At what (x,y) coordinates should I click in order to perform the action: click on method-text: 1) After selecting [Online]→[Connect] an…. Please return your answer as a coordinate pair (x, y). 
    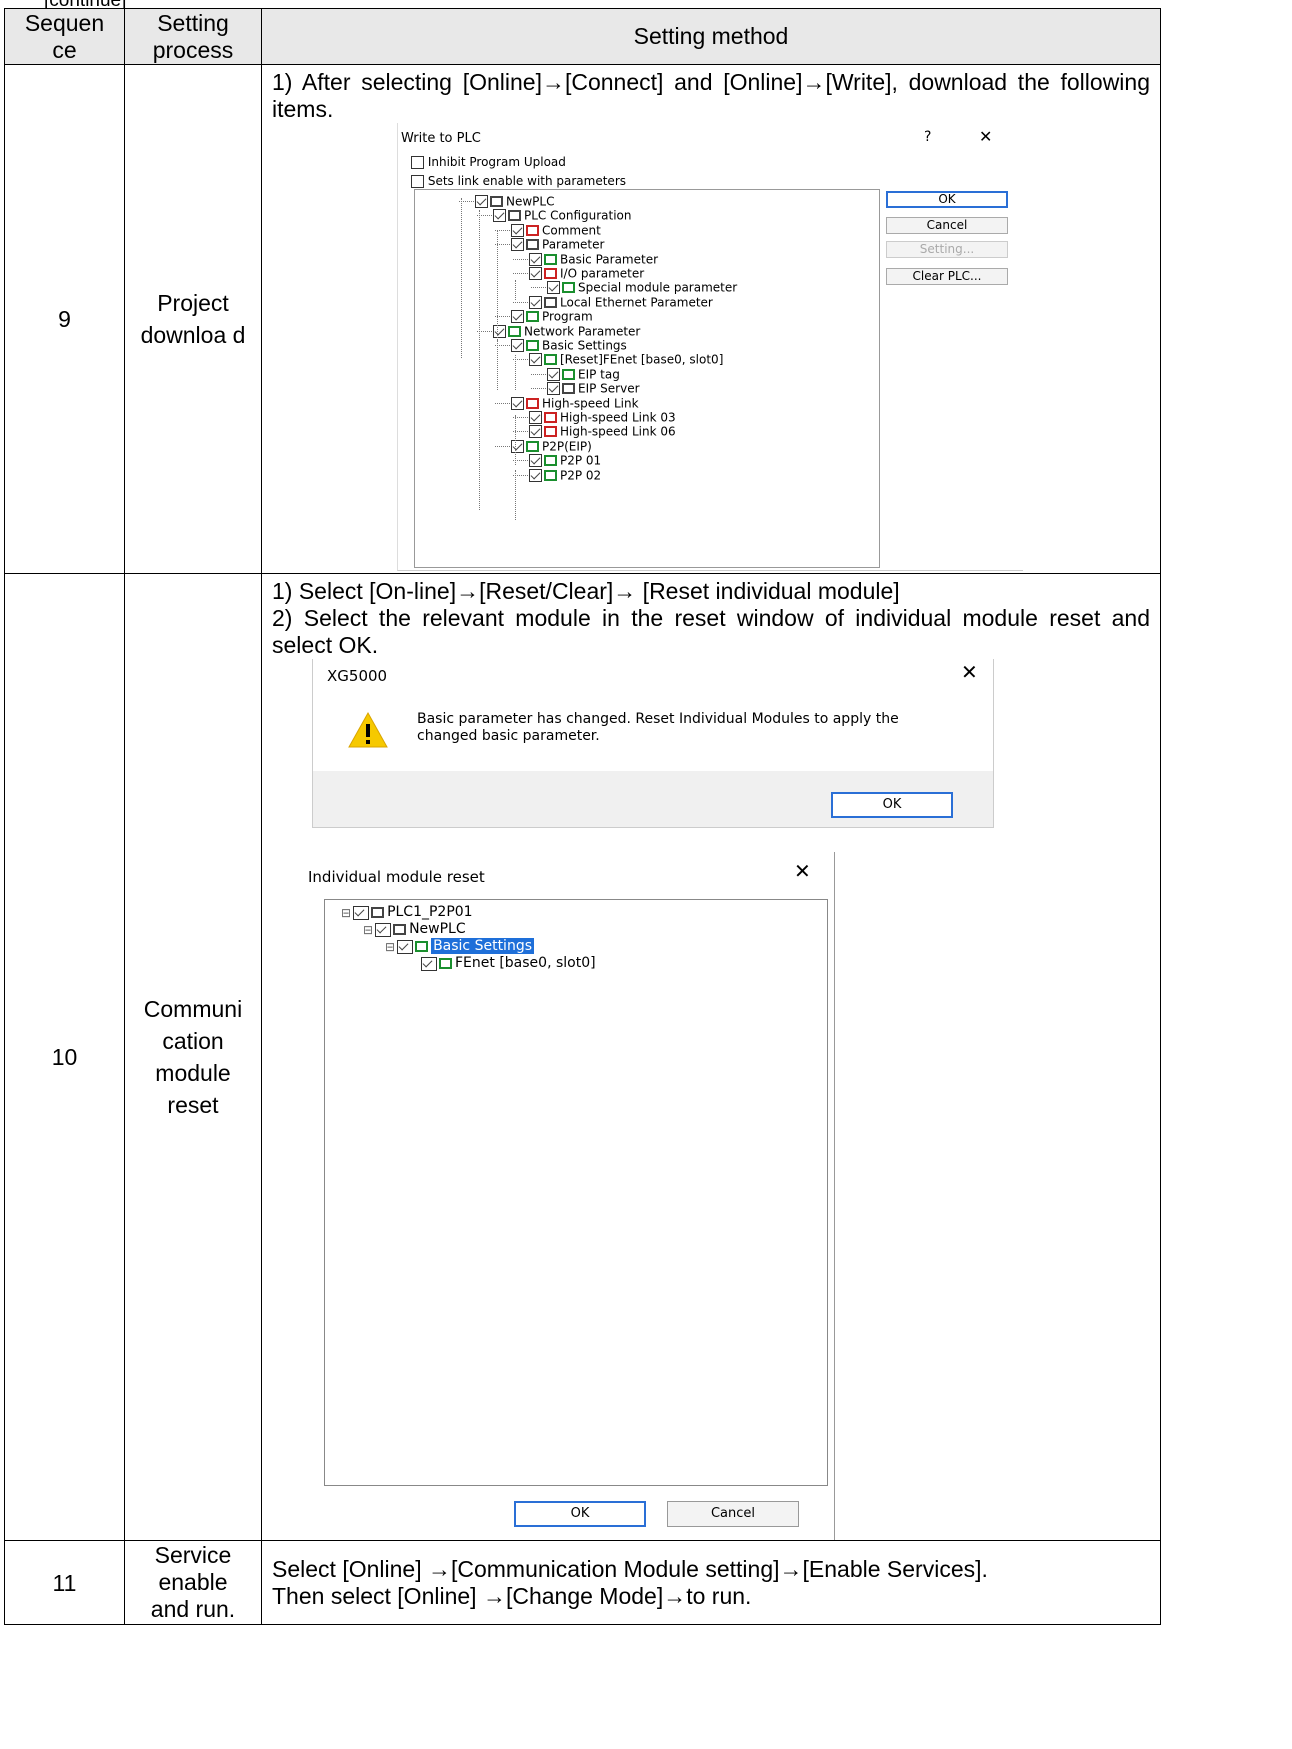
    Looking at the image, I should click on (711, 95).